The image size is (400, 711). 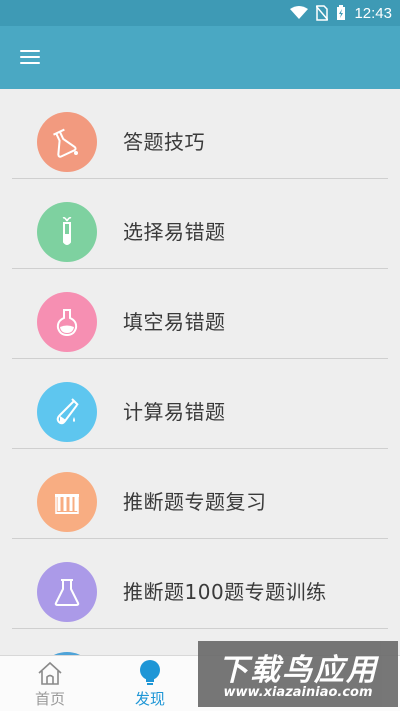 I want to click on test-tube-icon, so click(x=67, y=232).